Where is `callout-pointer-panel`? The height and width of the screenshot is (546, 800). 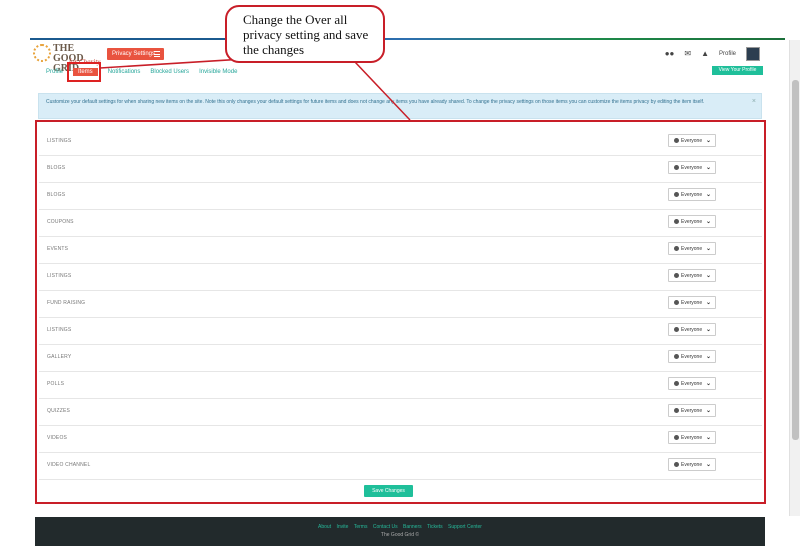
callout-pointer-panel is located at coordinates (382, 91).